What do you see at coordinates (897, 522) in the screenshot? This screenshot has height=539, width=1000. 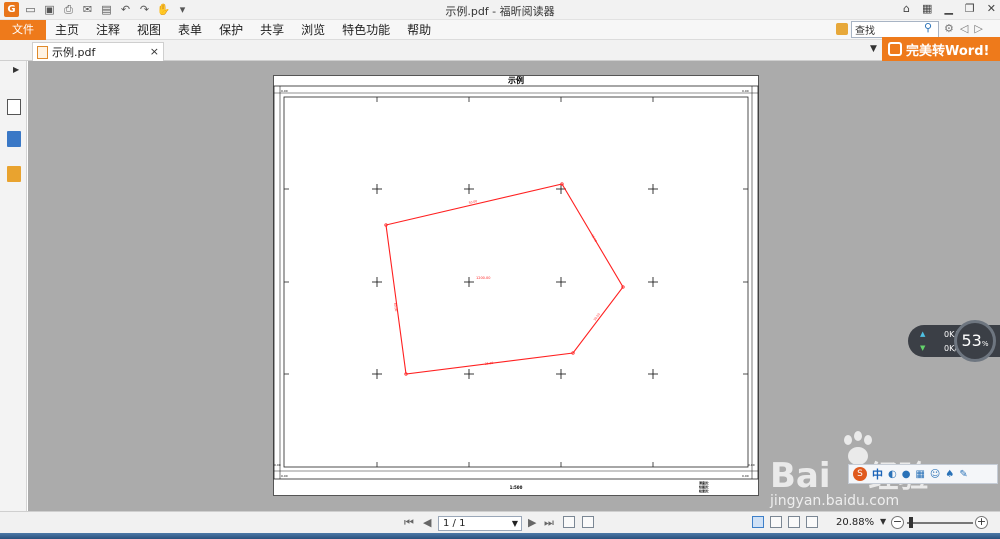 I see `zoom-out-button: −` at bounding box center [897, 522].